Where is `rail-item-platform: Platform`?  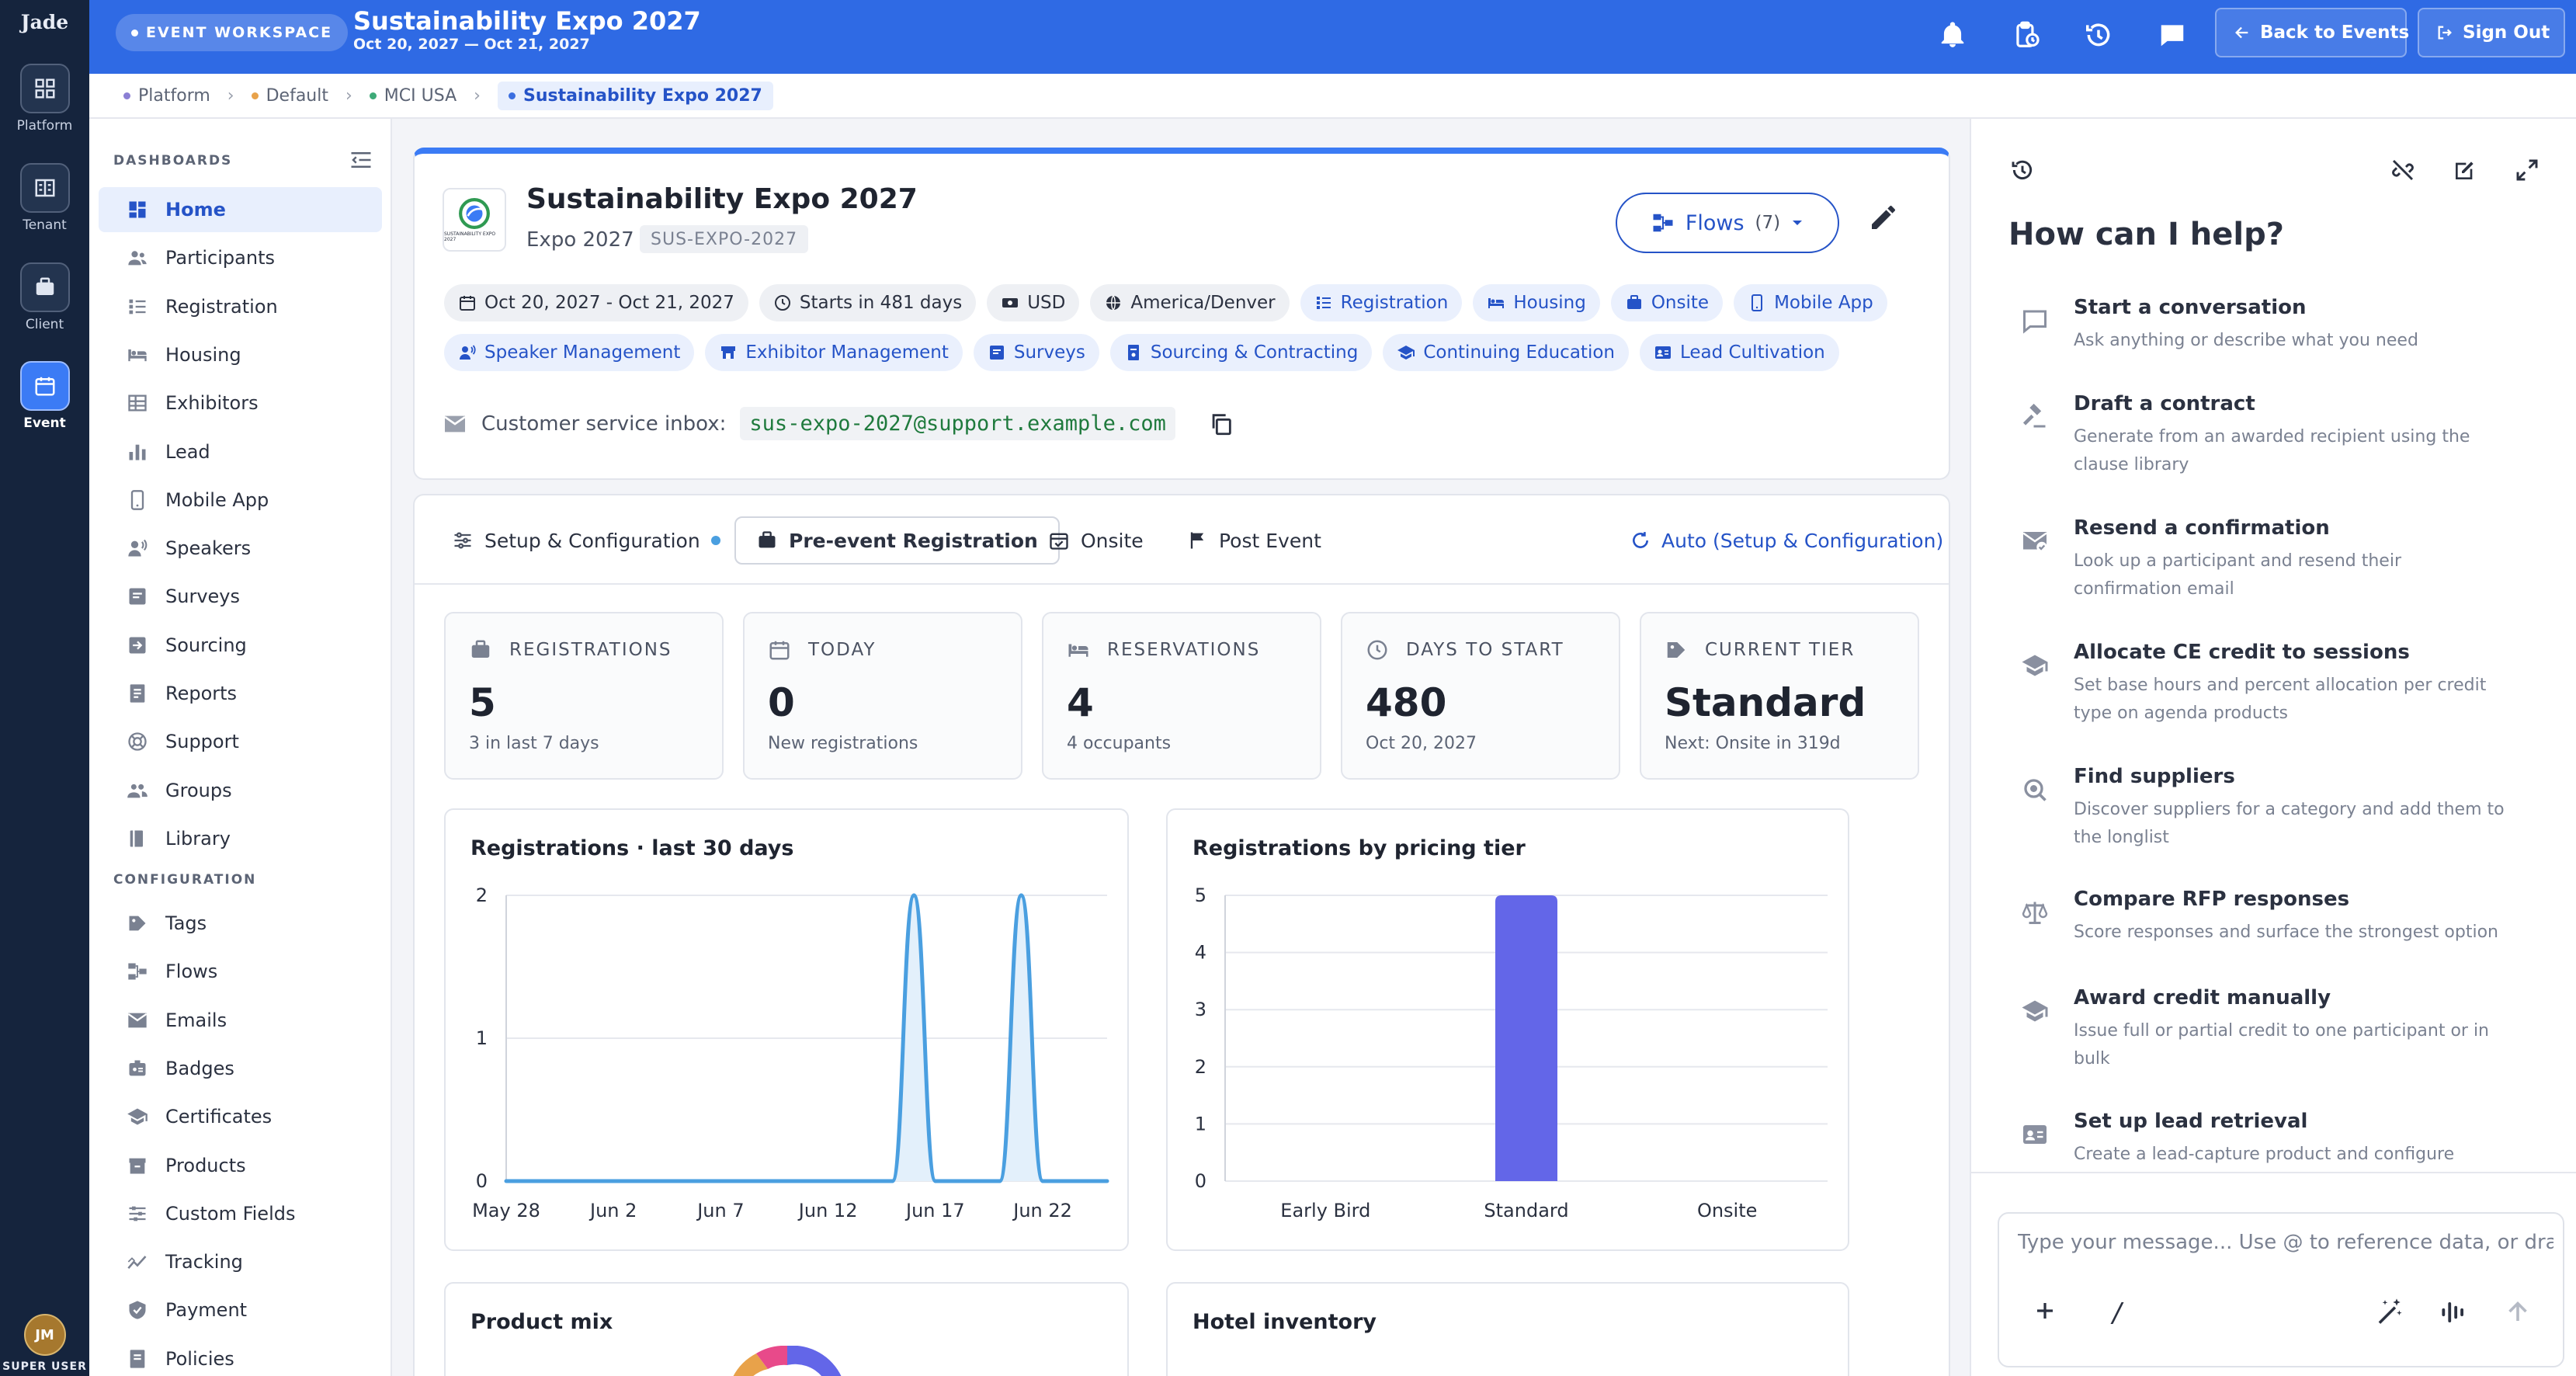 rail-item-platform: Platform is located at coordinates (44, 99).